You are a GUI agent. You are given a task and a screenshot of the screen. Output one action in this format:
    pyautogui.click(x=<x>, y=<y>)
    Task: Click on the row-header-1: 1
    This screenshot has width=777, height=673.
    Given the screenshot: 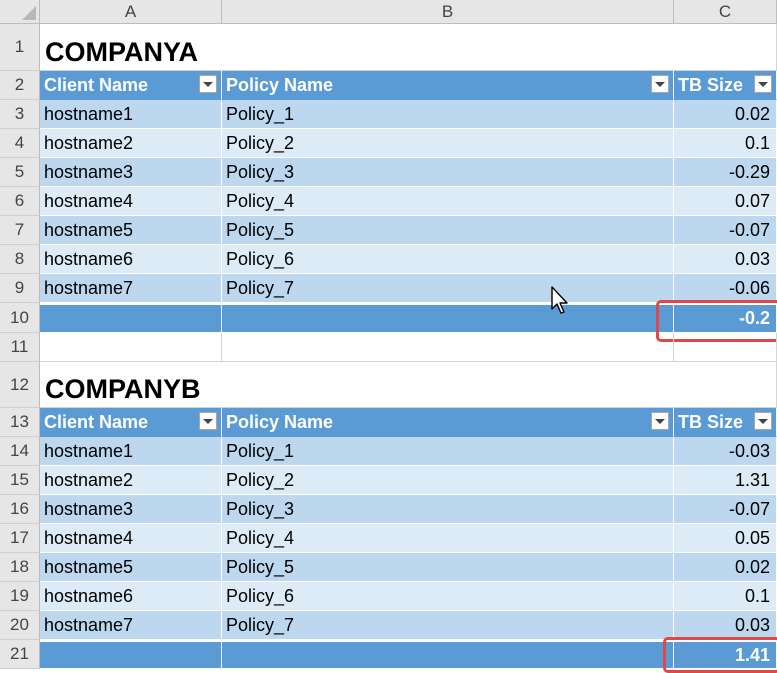 What is the action you would take?
    pyautogui.click(x=20, y=47)
    